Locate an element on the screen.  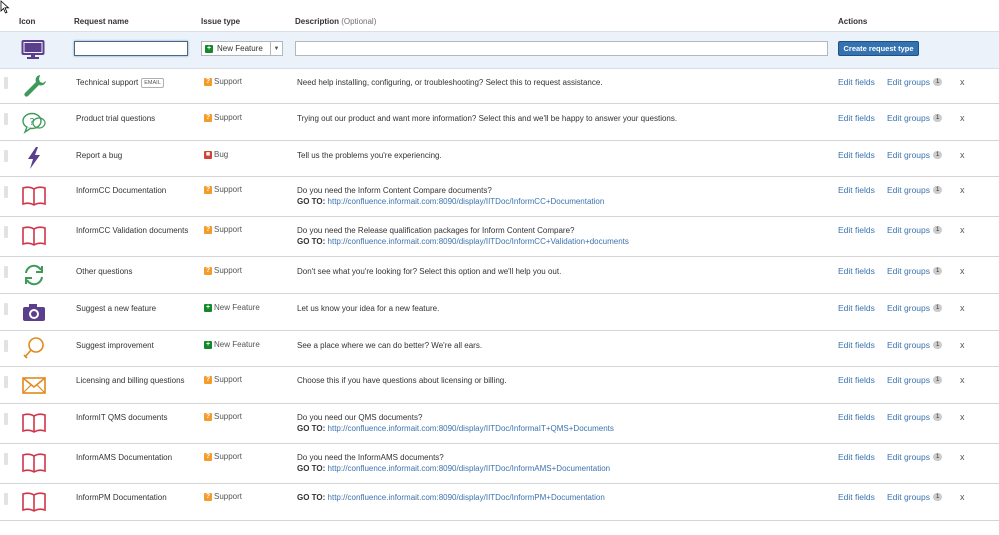
description-text: Do you need the InformAMS documents? is located at coordinates (370, 457).